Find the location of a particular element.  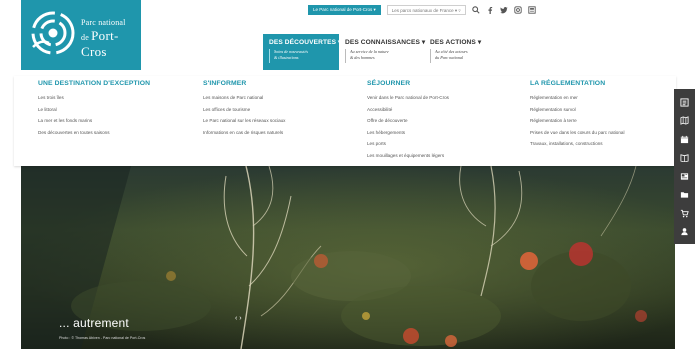

mega-link: Les mouillages et équipements légers is located at coordinates (408, 159).